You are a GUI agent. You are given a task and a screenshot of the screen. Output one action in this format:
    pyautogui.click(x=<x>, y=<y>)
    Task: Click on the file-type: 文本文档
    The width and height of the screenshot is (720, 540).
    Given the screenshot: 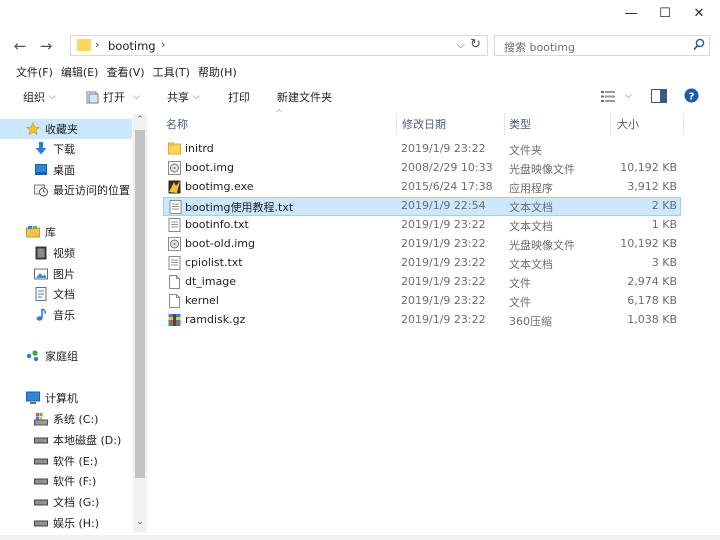 What is the action you would take?
    pyautogui.click(x=531, y=207)
    